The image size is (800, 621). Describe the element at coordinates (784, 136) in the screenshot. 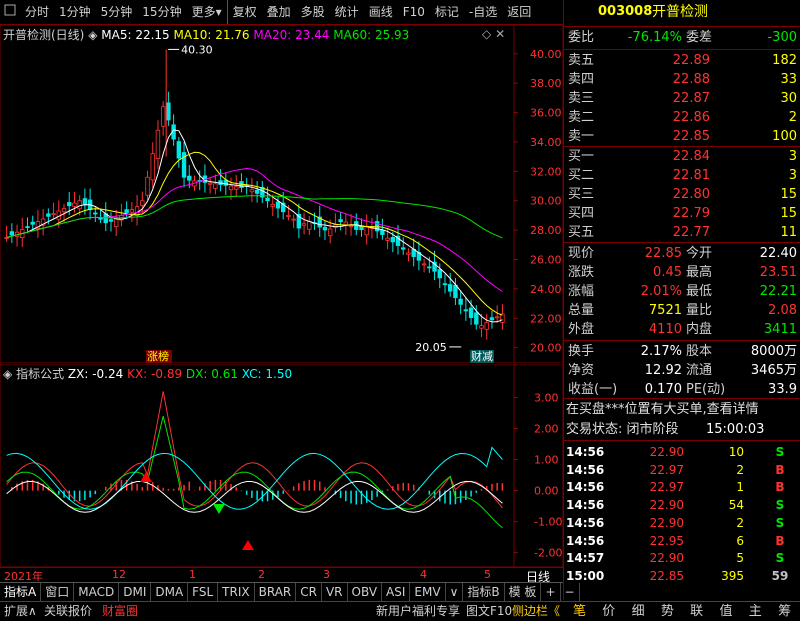

I see `level-volume: 100` at that location.